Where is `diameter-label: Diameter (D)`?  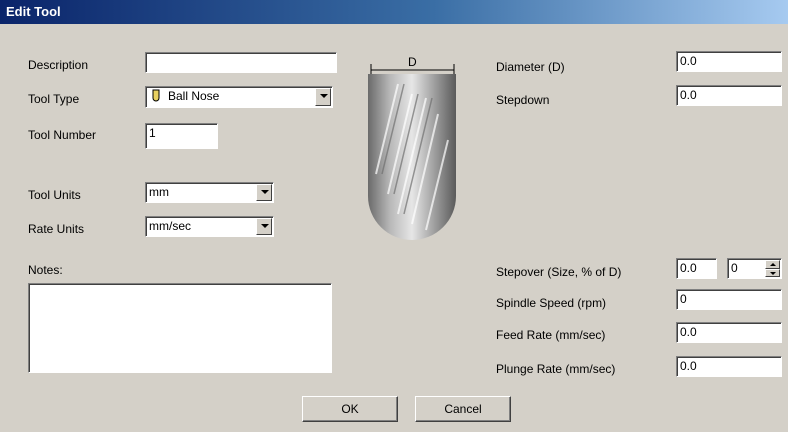
diameter-label: Diameter (D) is located at coordinates (530, 67).